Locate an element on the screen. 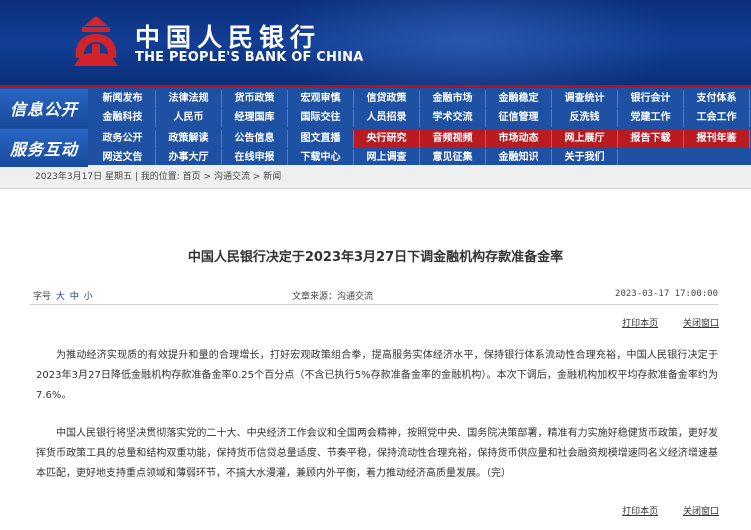  font-small-link: 小 is located at coordinates (88, 297).